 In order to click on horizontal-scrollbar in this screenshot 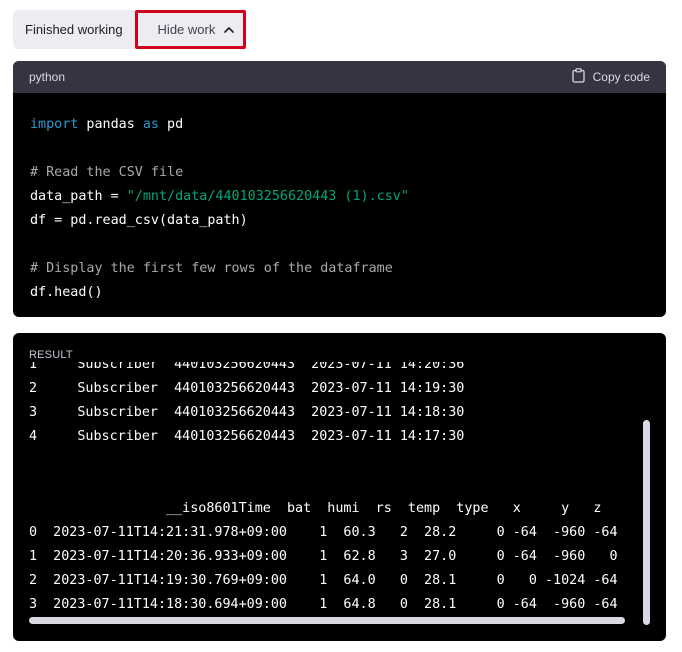, I will do `click(327, 620)`.